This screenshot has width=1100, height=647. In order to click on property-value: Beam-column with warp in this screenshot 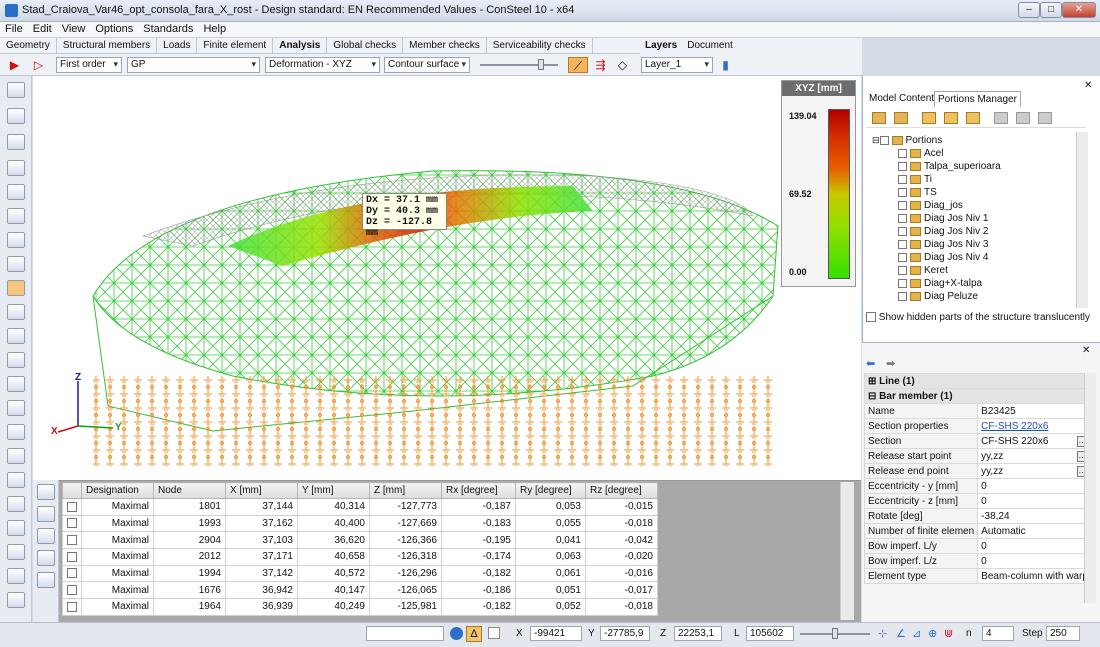, I will do `click(1034, 576)`.